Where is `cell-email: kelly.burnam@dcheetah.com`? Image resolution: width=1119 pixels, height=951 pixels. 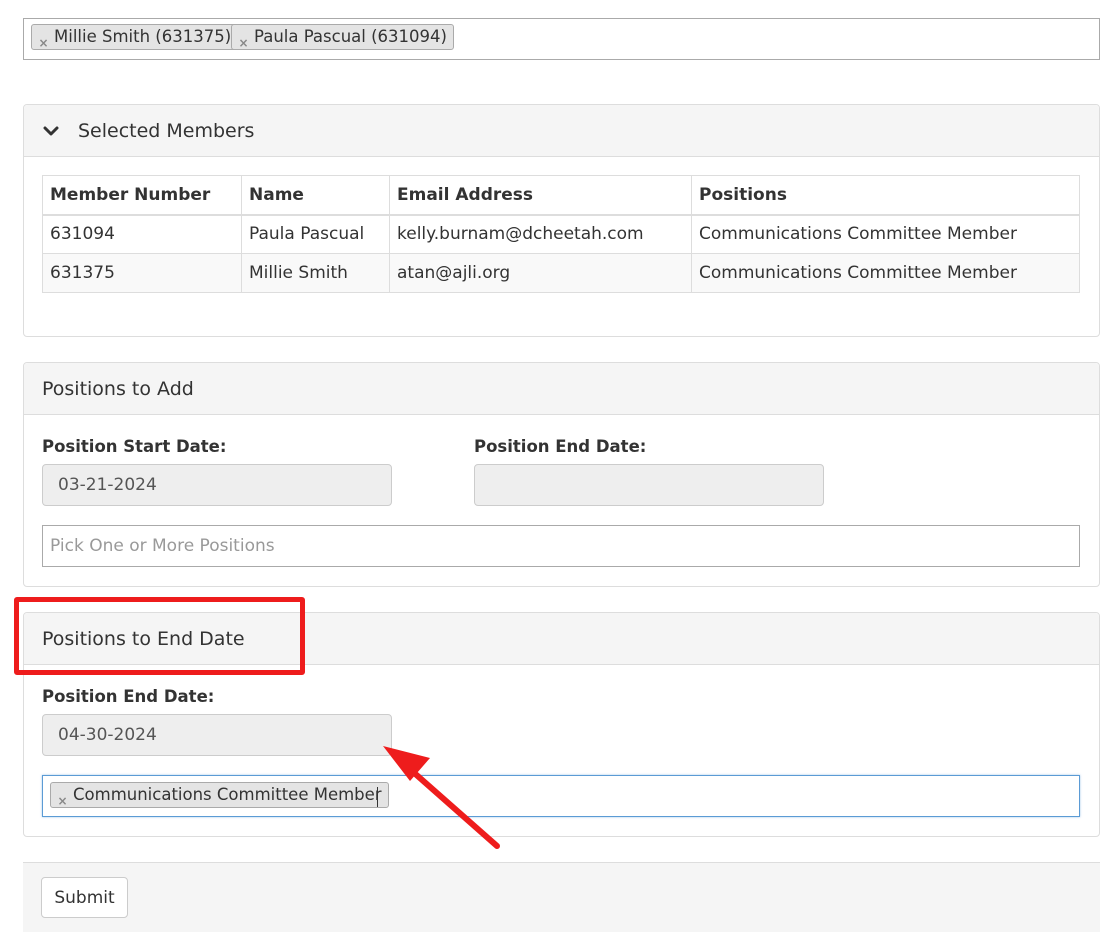
cell-email: kelly.burnam@dcheetah.com is located at coordinates (540, 234).